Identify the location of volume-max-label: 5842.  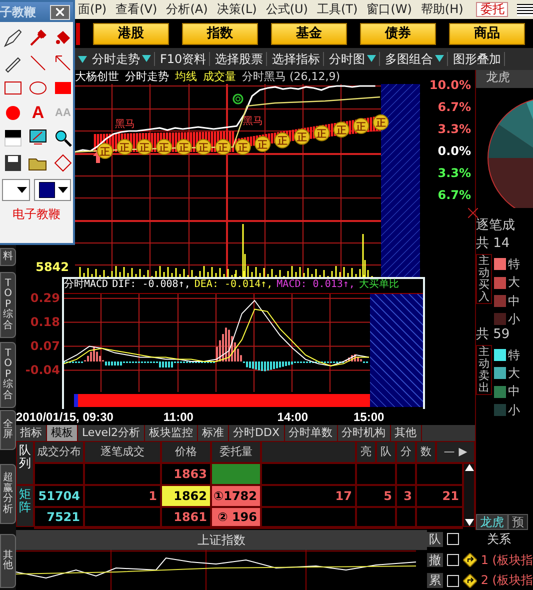
(52, 267).